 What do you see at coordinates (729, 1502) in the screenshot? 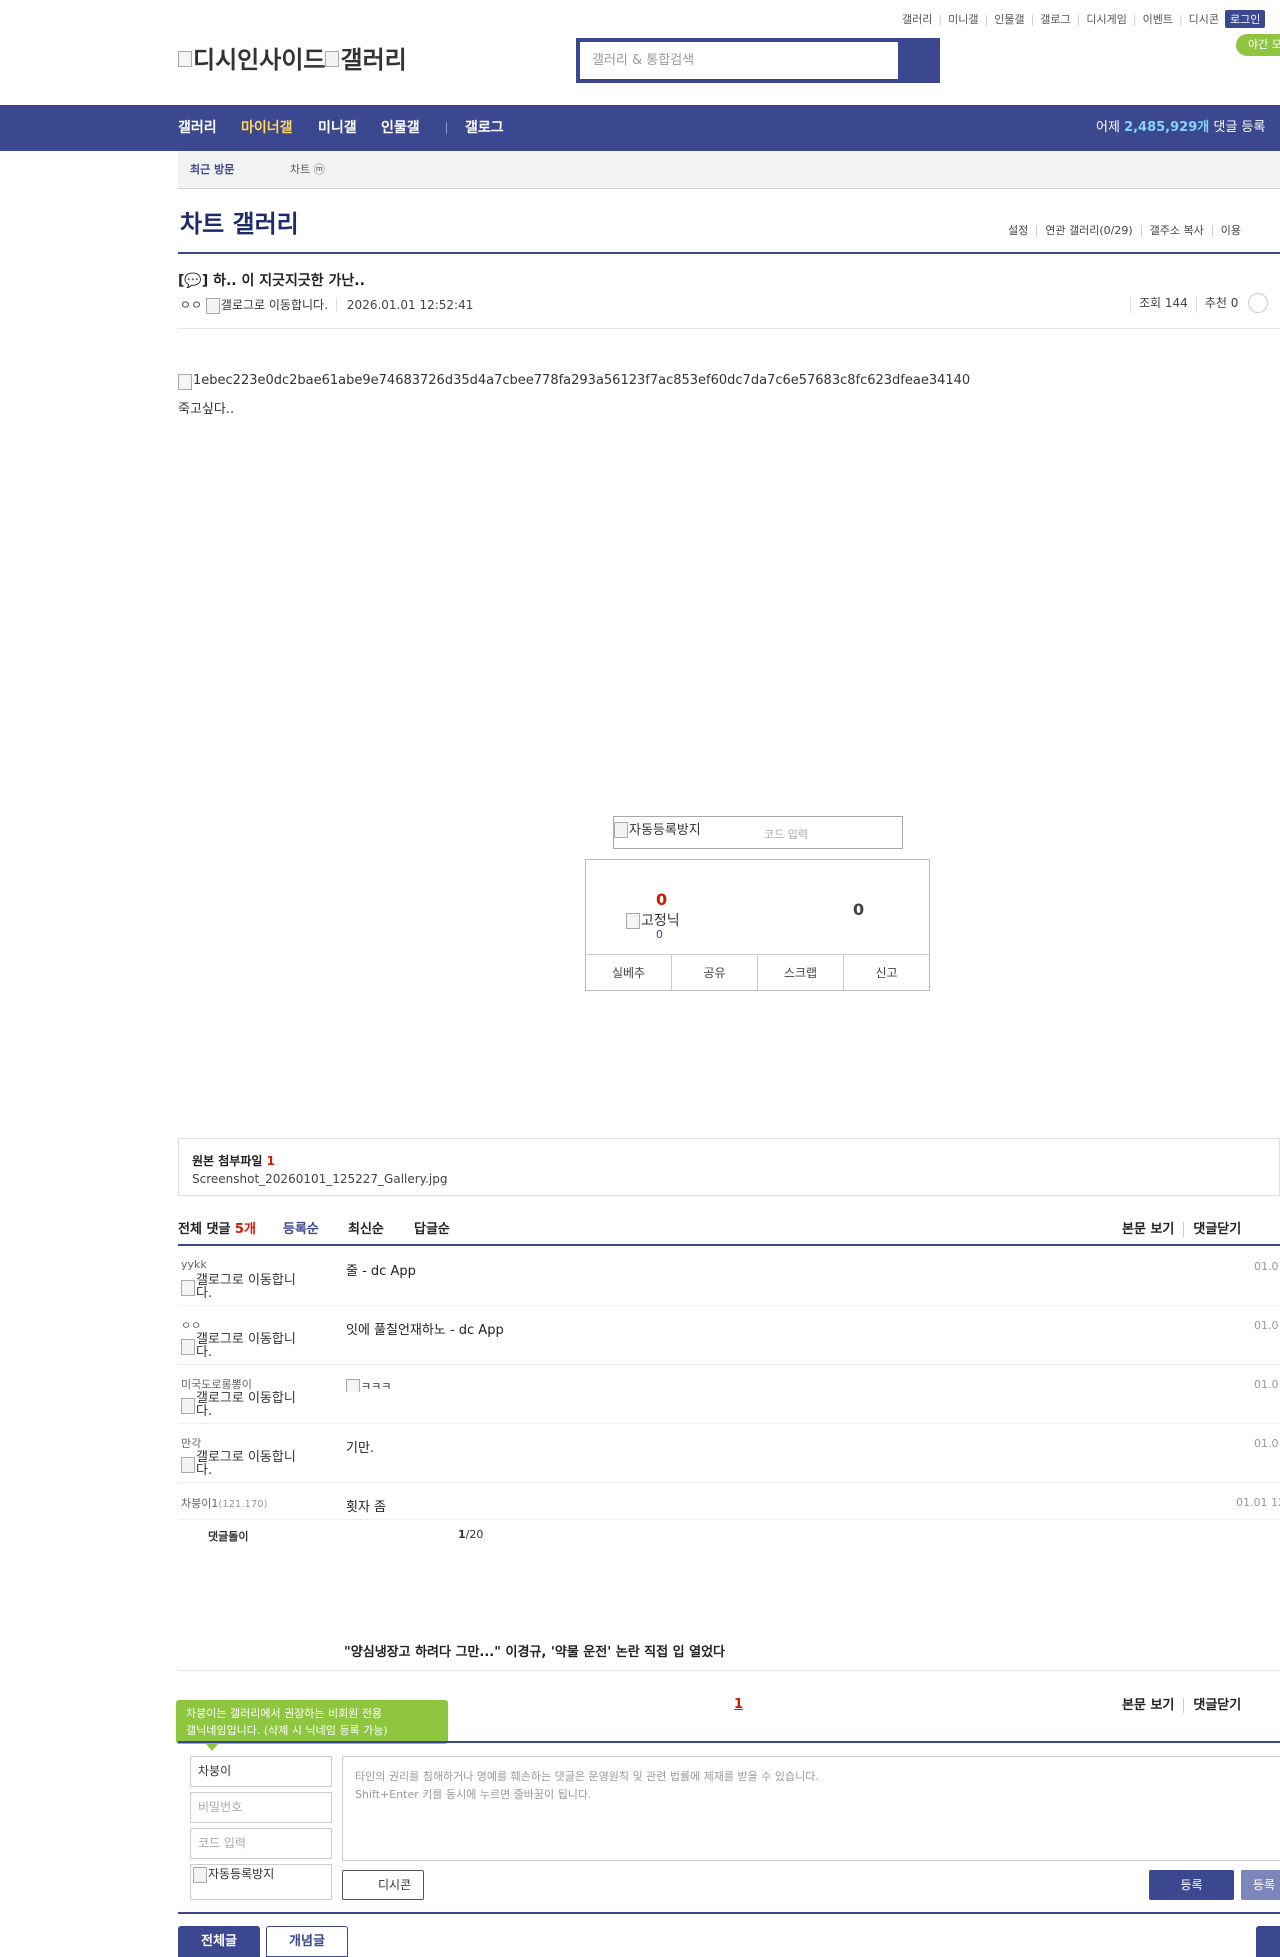
I see `comment-row: 차붕이1(121.170) 횟자 좀 01.01 12` at bounding box center [729, 1502].